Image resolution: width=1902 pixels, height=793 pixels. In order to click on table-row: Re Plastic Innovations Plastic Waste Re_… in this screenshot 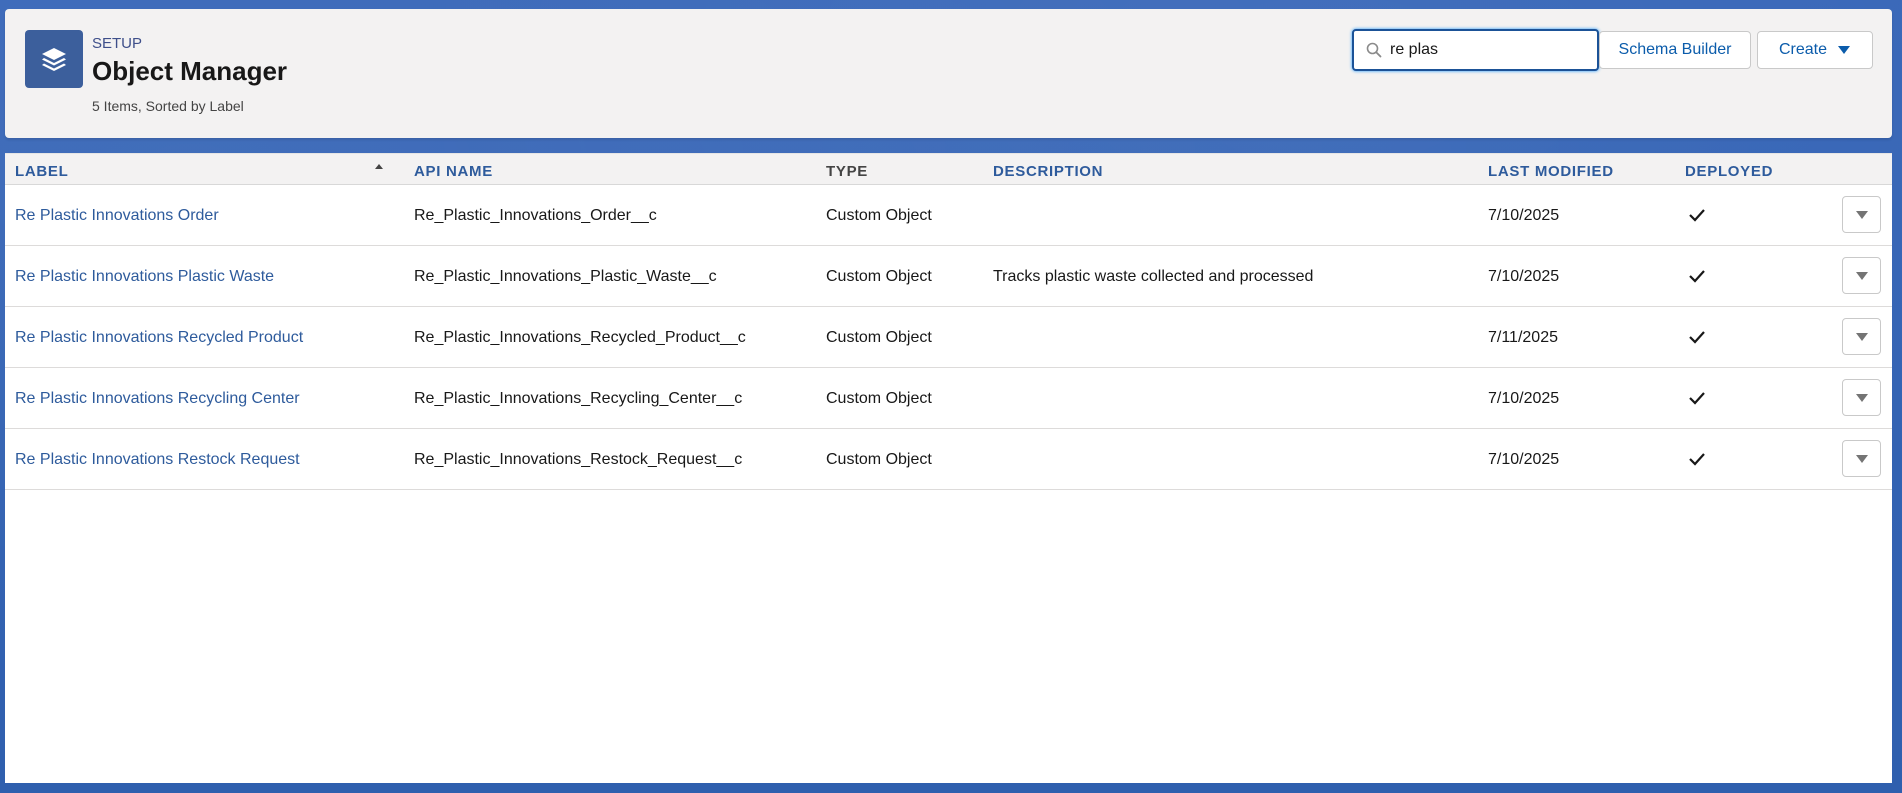, I will do `click(948, 276)`.